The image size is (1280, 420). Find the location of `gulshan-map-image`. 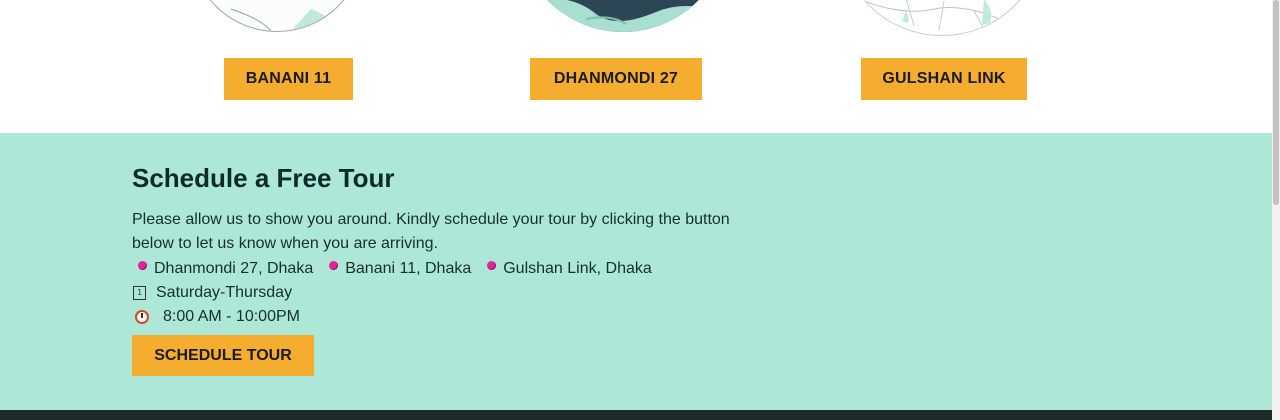

gulshan-map-image is located at coordinates (942, 18).